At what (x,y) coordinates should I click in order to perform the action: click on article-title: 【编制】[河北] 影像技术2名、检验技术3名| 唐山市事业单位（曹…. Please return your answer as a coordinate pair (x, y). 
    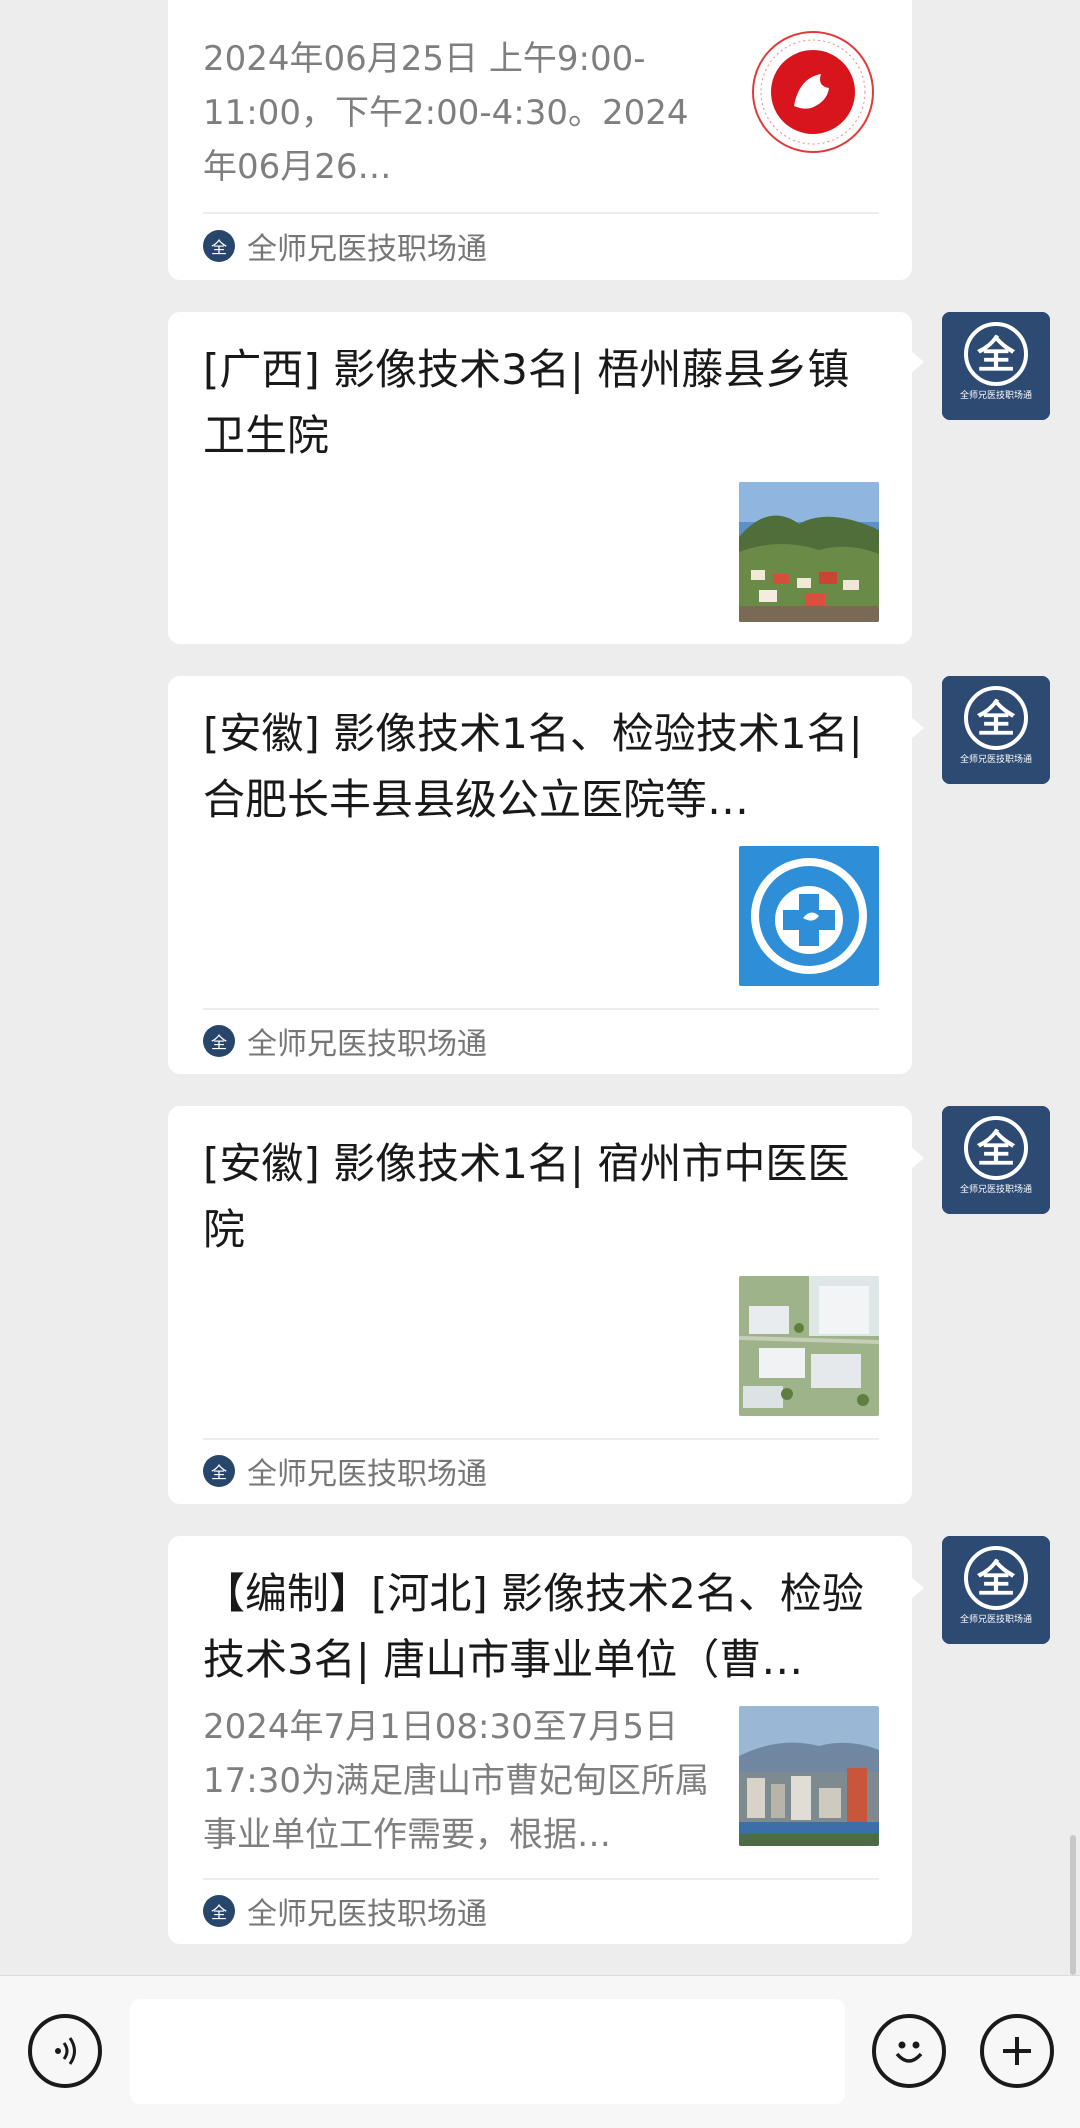
    Looking at the image, I should click on (533, 1626).